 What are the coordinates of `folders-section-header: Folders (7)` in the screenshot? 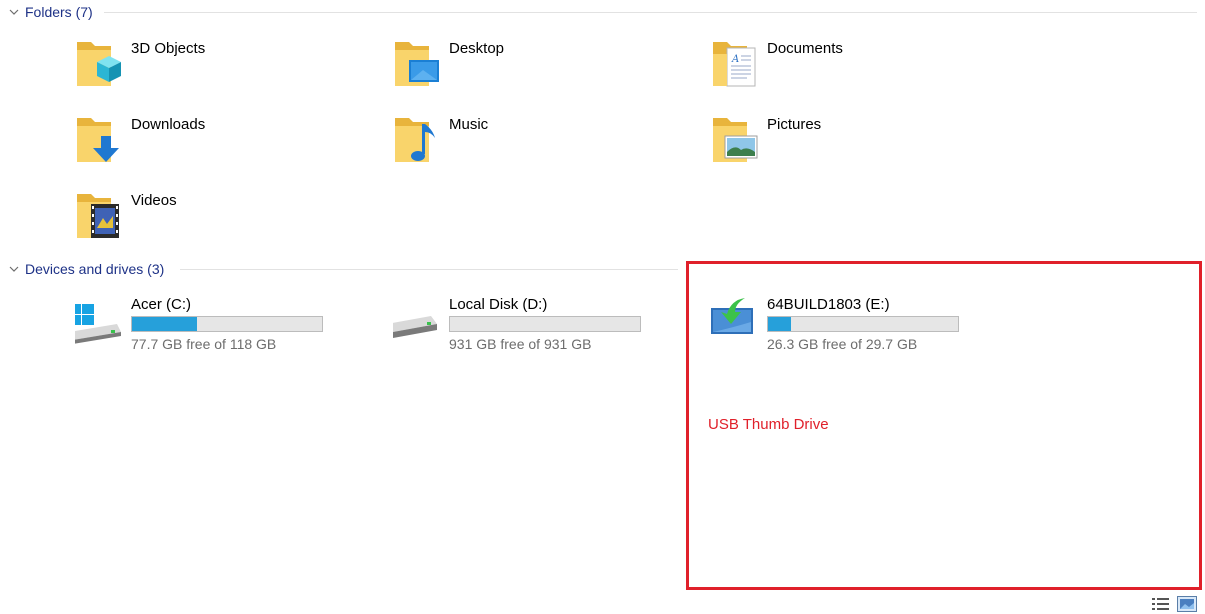 It's located at (602, 12).